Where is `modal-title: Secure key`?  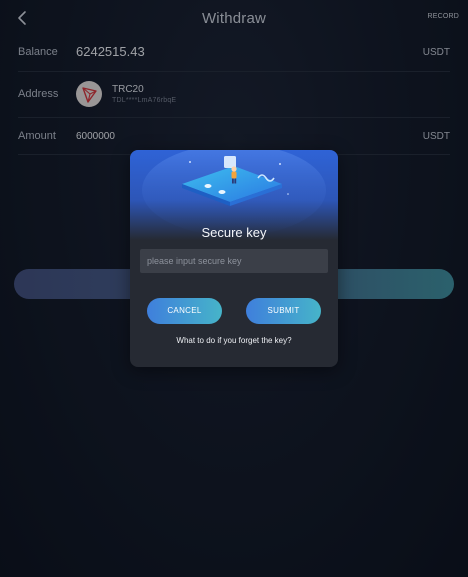 modal-title: Secure key is located at coordinates (234, 232).